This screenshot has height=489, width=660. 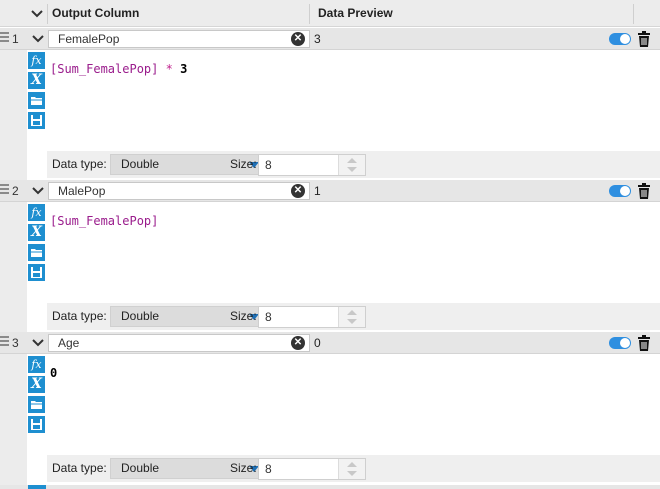 What do you see at coordinates (179, 343) in the screenshot?
I see `output-column-input: Age` at bounding box center [179, 343].